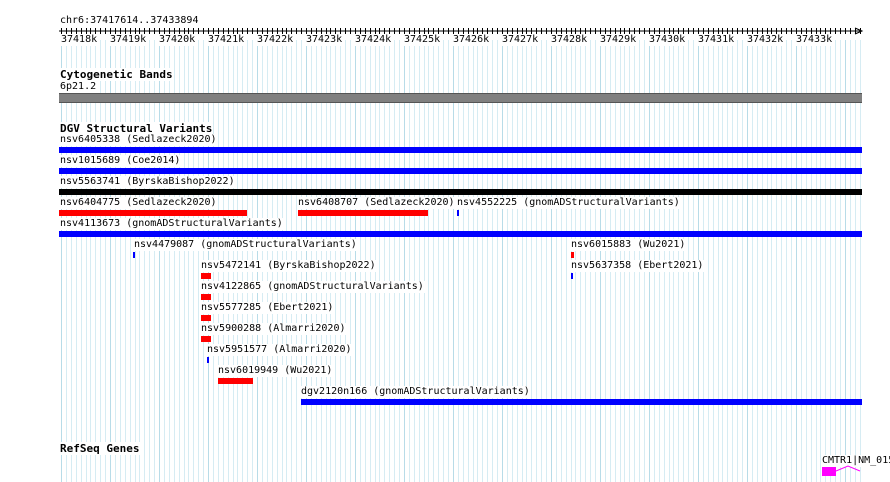  What do you see at coordinates (78, 87) in the screenshot?
I see `cytoband-label: 6p21.2` at bounding box center [78, 87].